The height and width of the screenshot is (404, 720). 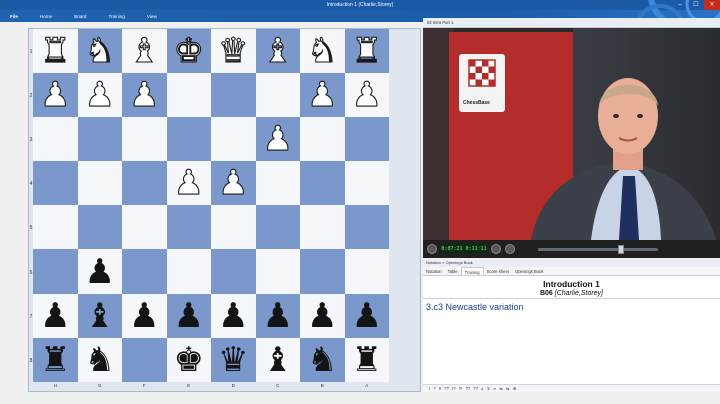 I want to click on black-bishop-icon: ♝, so click(x=278, y=360).